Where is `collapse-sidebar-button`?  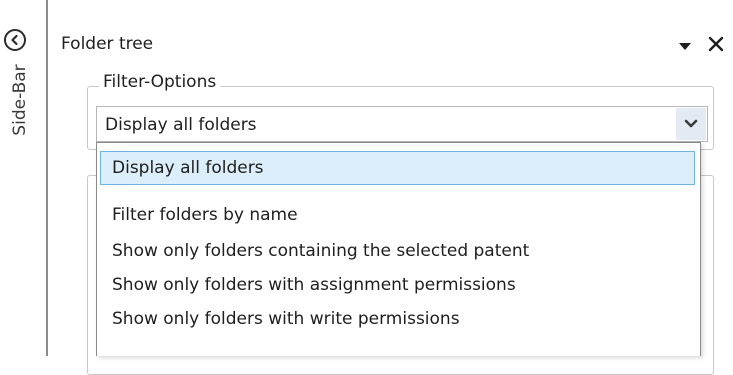 collapse-sidebar-button is located at coordinates (15, 40).